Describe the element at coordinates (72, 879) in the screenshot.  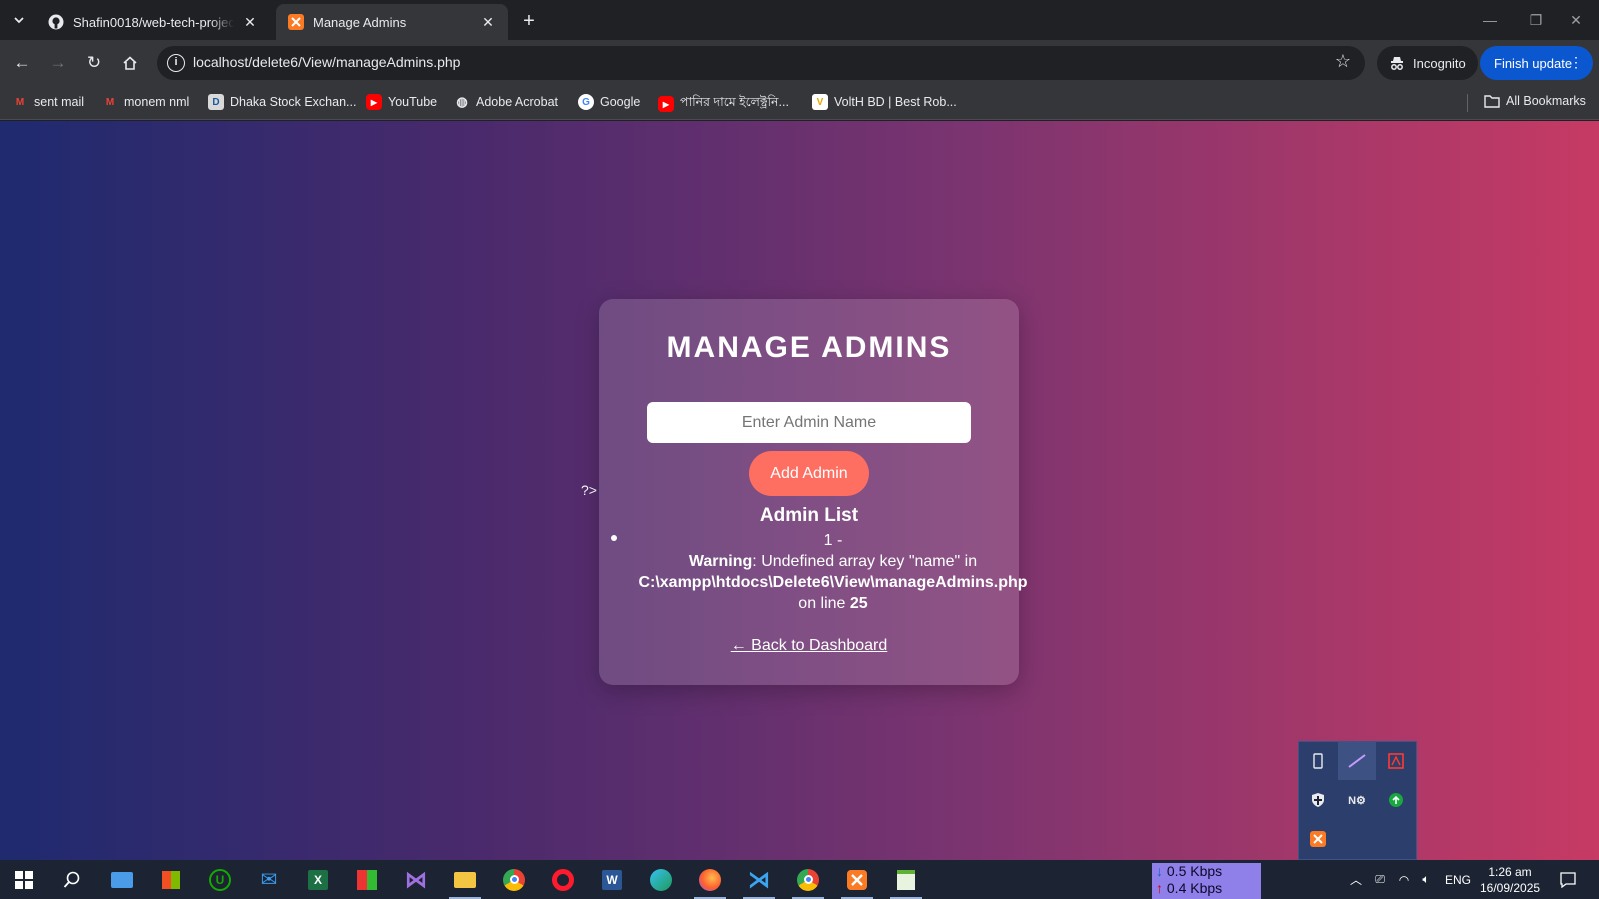
I see `search-button` at that location.